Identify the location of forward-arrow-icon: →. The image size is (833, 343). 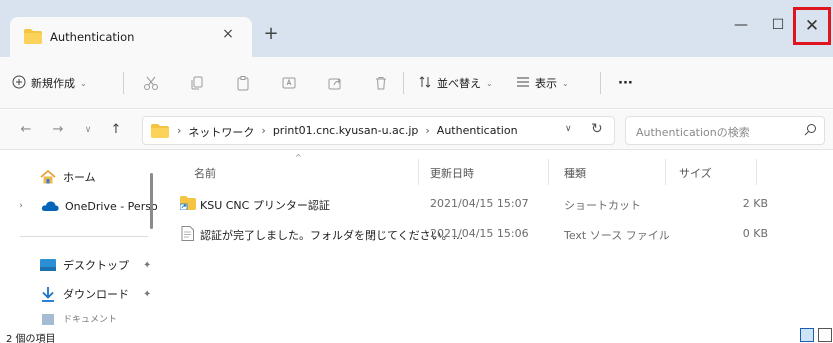
(58, 130).